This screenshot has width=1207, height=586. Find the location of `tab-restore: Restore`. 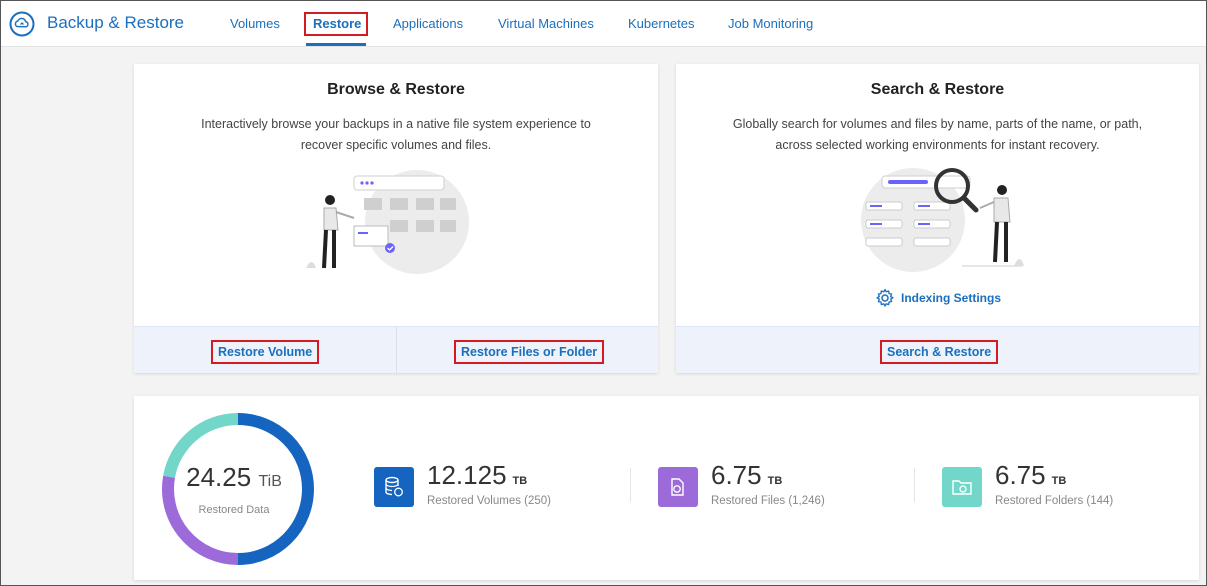

tab-restore: Restore is located at coordinates (337, 23).